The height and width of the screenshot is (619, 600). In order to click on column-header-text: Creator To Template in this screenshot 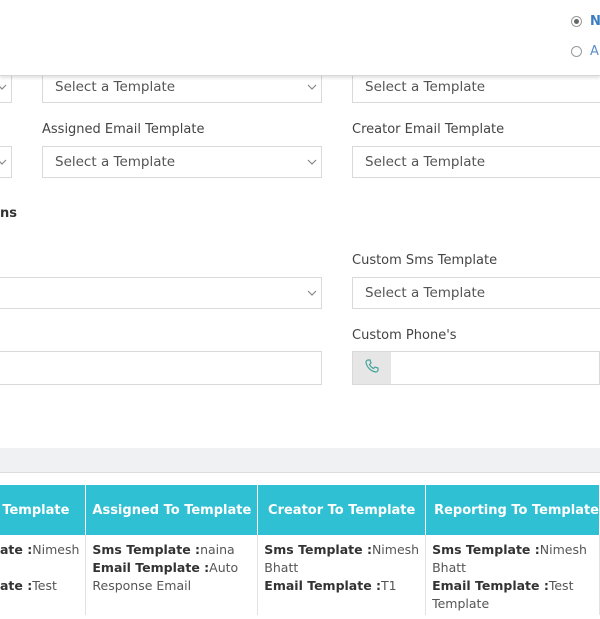, I will do `click(342, 510)`.